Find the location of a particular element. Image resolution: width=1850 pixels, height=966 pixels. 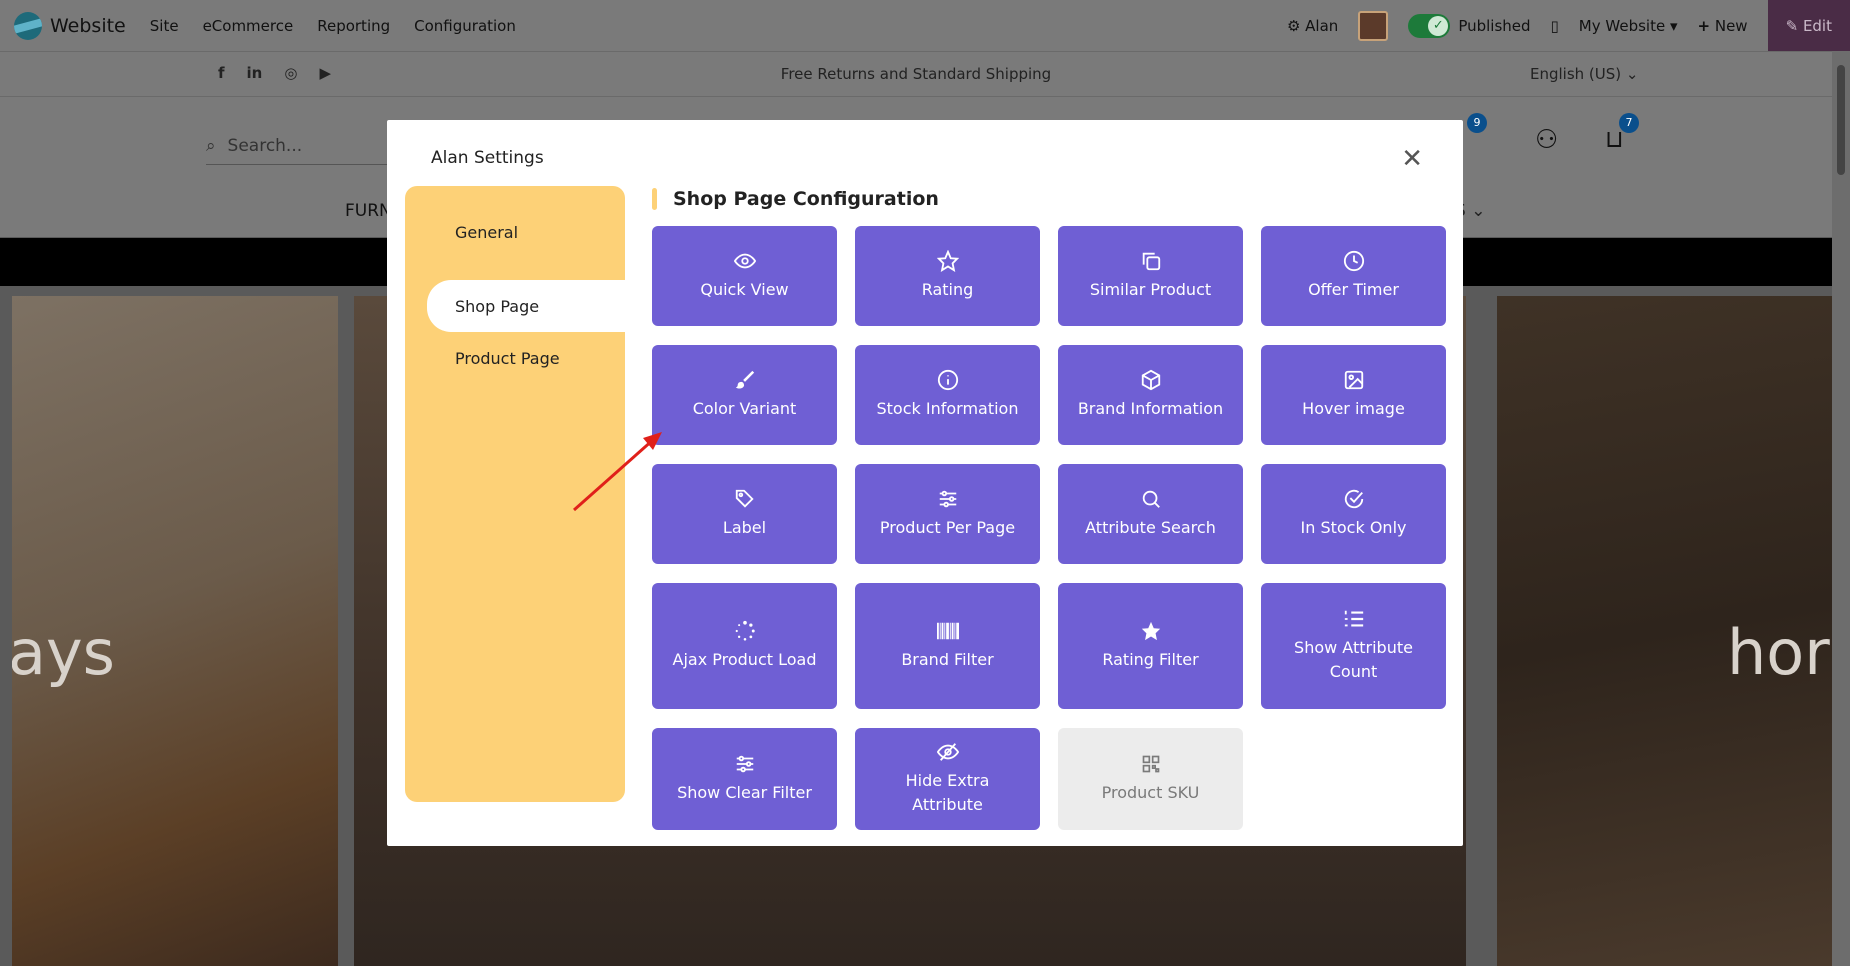

chevron-down-icon: ⌄ is located at coordinates (1632, 74).